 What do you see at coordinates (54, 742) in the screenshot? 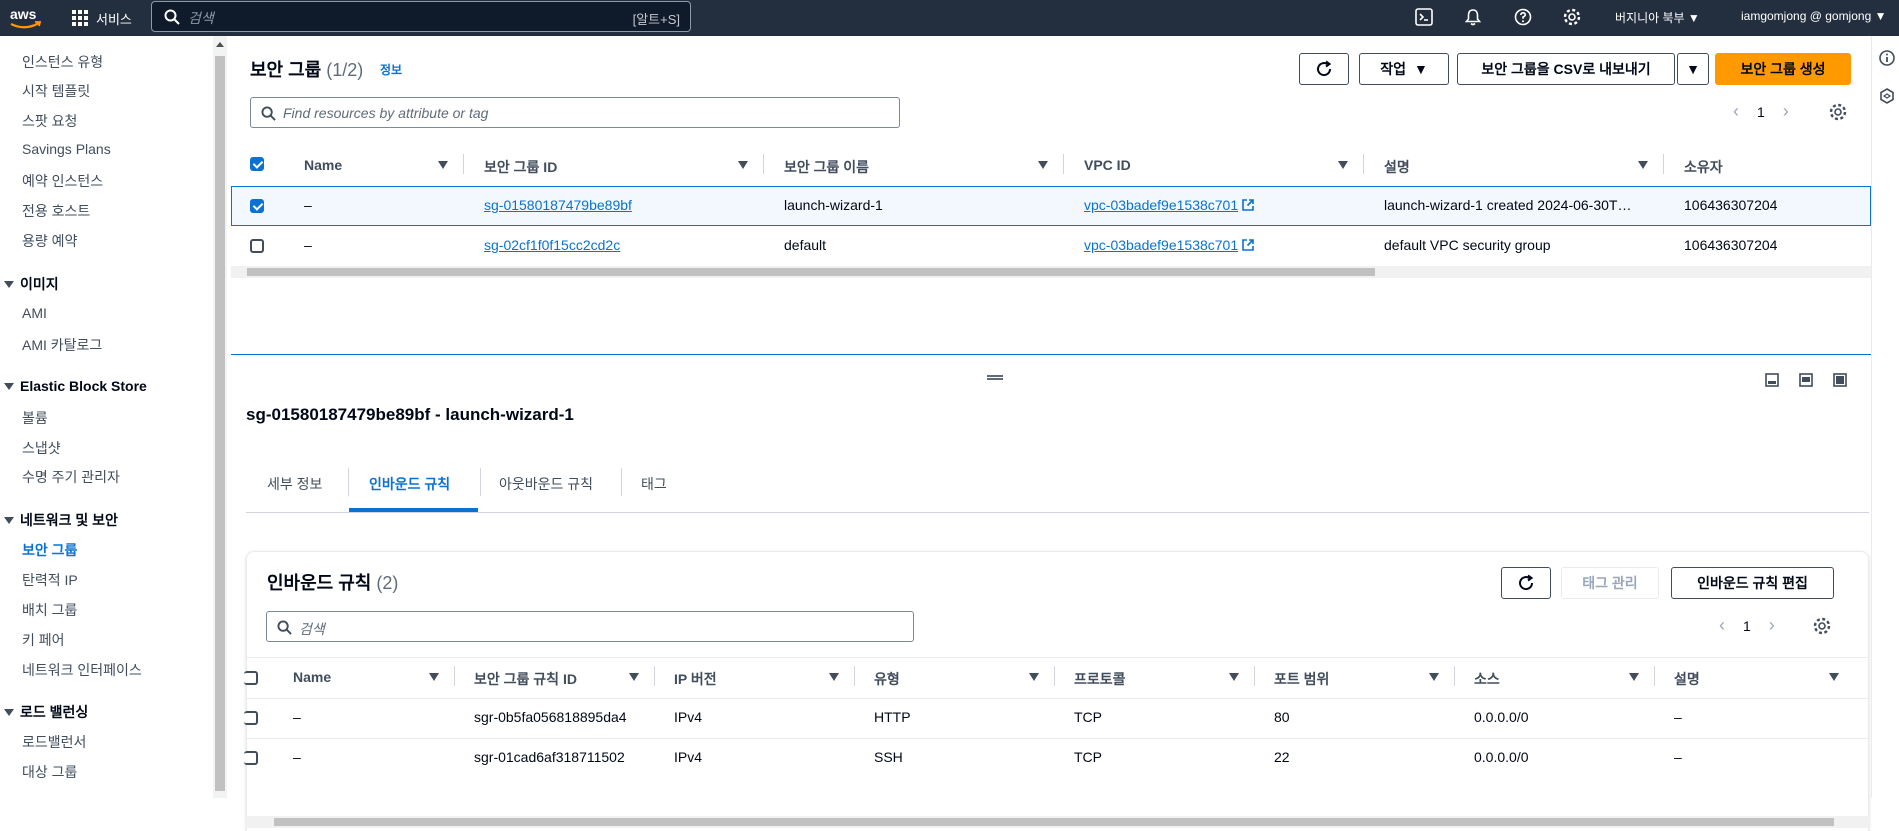
I see `sidebar-item-load-balancers: 로드밸런서` at bounding box center [54, 742].